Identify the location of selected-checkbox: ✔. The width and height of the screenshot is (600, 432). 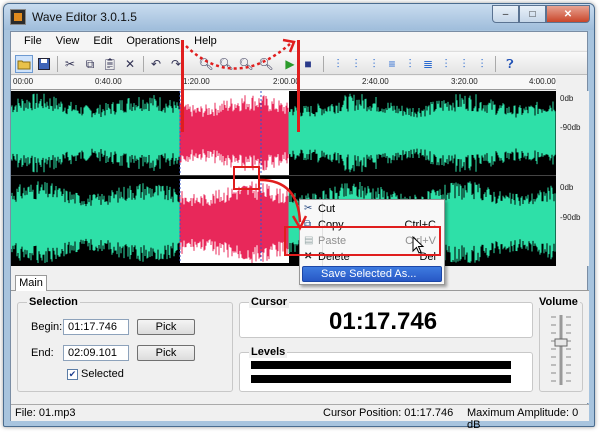
(72, 374).